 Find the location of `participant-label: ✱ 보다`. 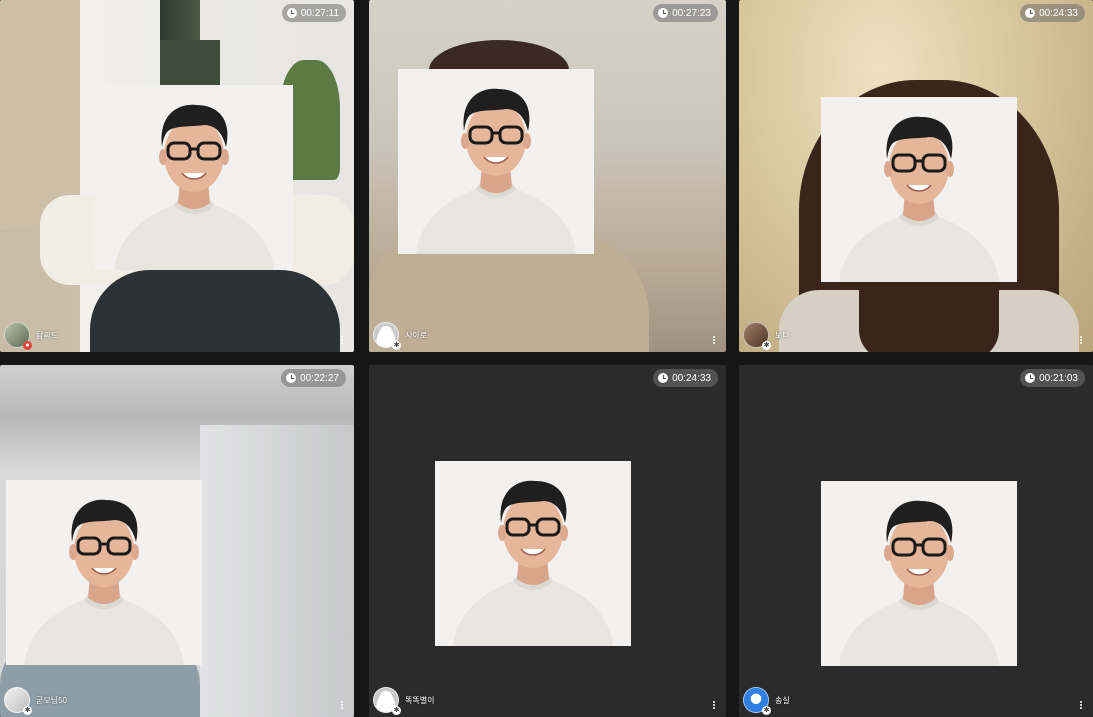

participant-label: ✱ 보다 is located at coordinates (766, 336).